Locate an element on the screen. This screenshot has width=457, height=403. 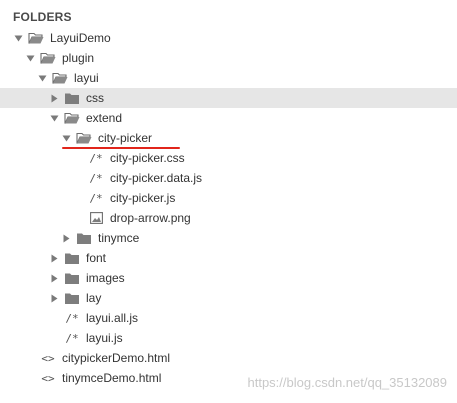
tree-item-font: font is located at coordinates (228, 258).